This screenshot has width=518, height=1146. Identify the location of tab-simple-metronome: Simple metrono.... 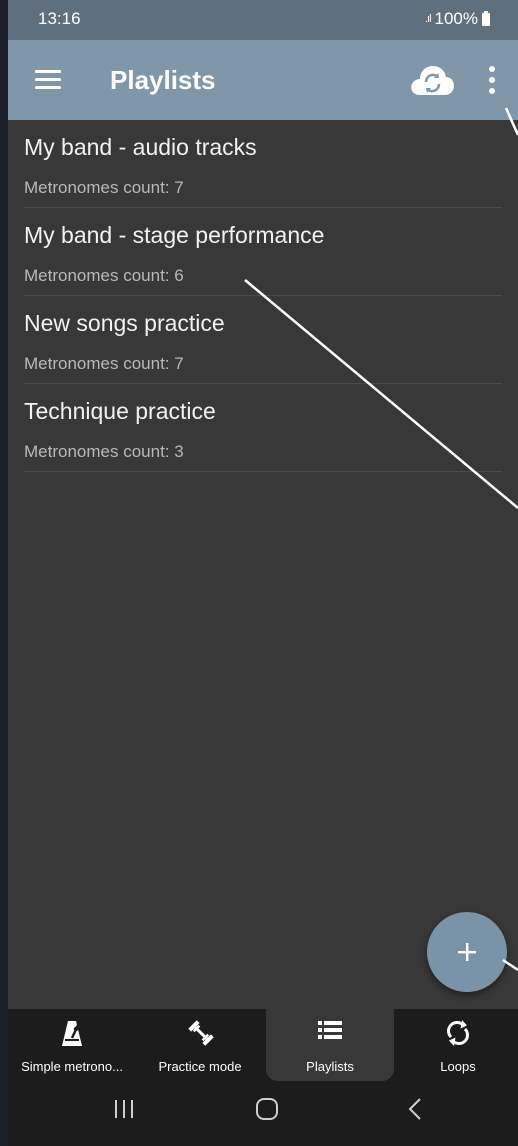
(72, 1045).